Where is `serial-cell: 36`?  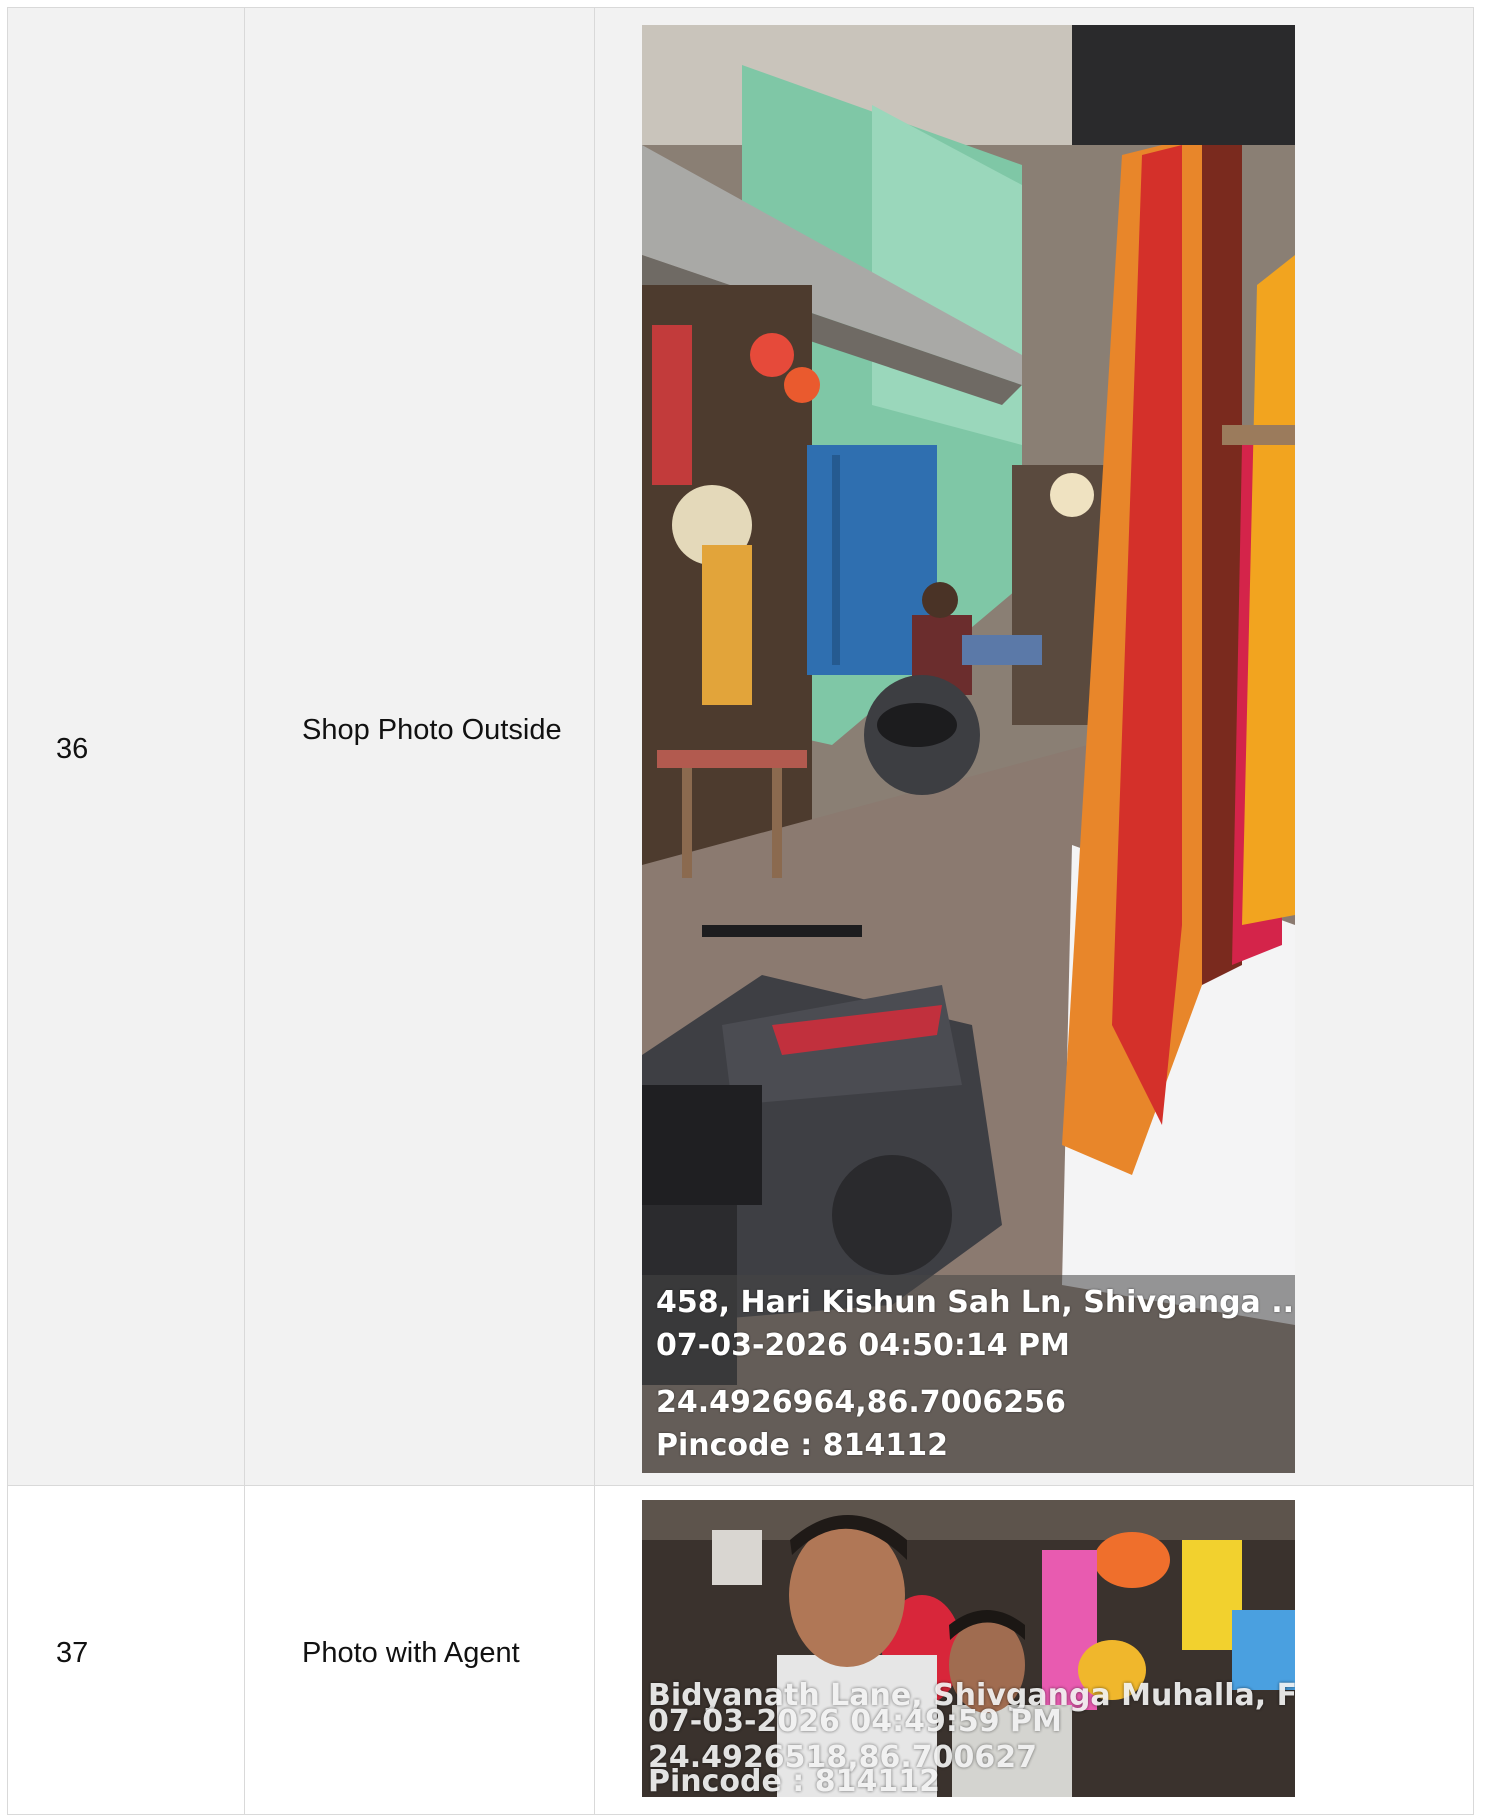
serial-cell: 36 is located at coordinates (126, 746).